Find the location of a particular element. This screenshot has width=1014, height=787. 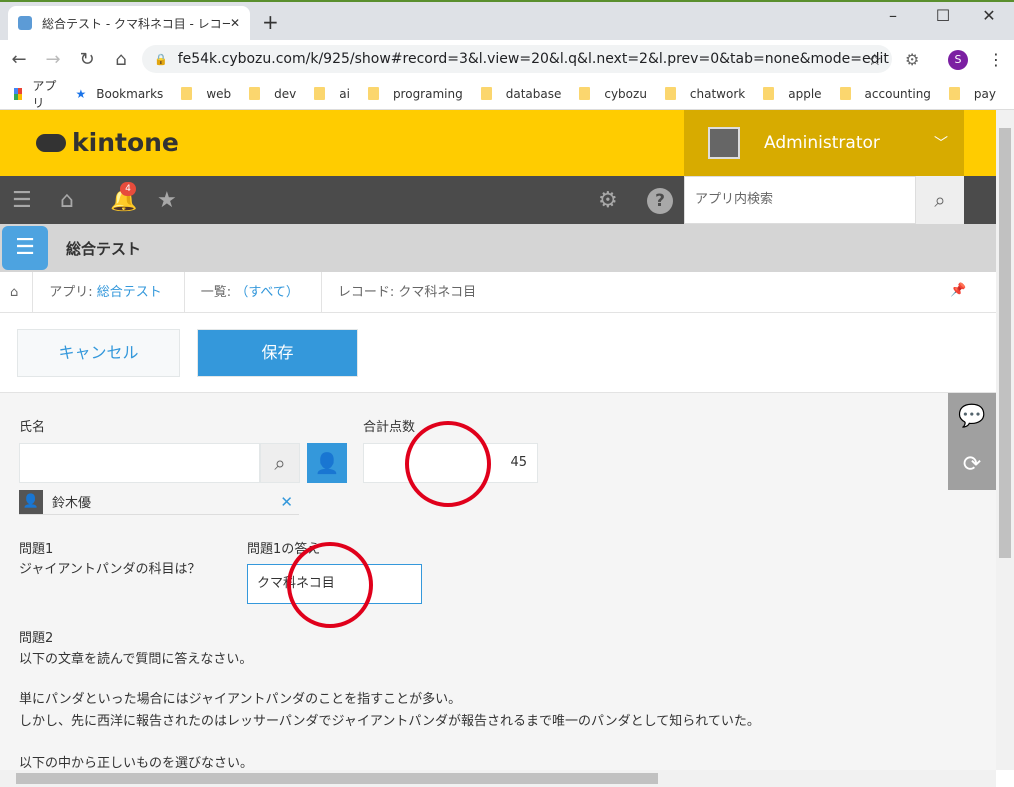

bookmark-apps: アプリ is located at coordinates (36, 94).